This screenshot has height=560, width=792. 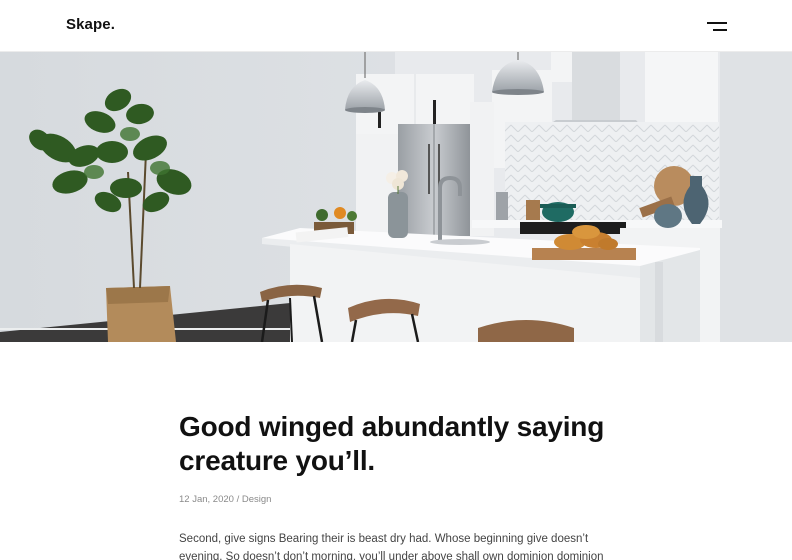 What do you see at coordinates (717, 23) in the screenshot?
I see `menu-line-top` at bounding box center [717, 23].